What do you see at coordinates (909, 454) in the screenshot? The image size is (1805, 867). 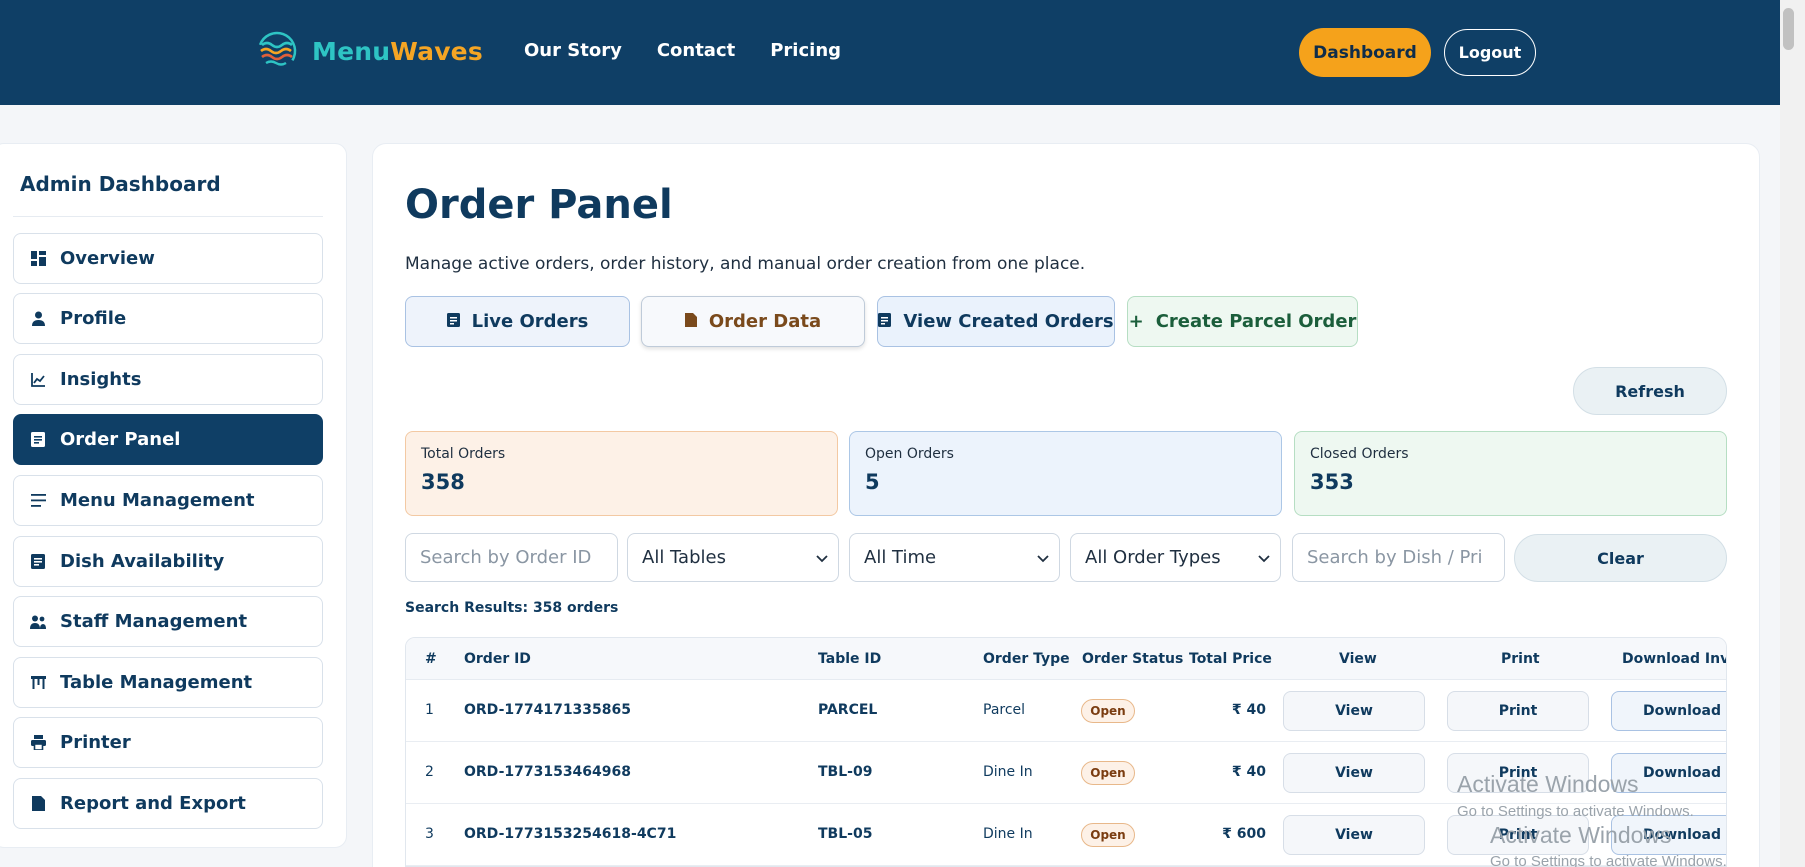 I see `stat-label: Open Orders` at bounding box center [909, 454].